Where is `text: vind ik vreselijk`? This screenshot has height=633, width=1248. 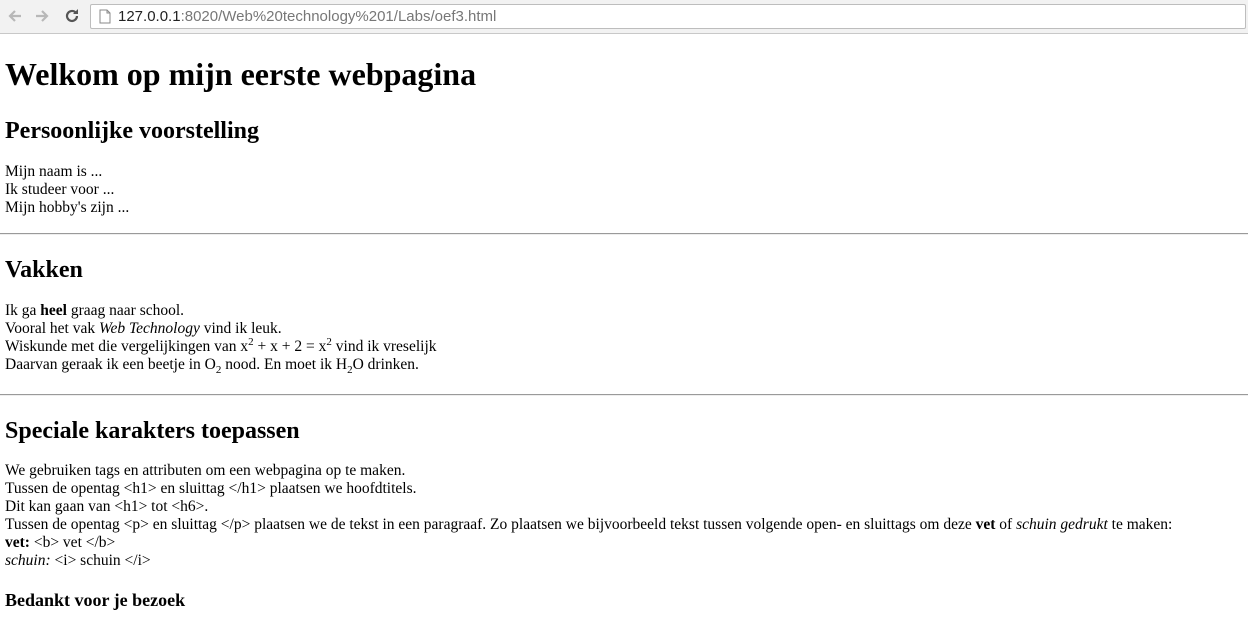 text: vind ik vreselijk is located at coordinates (384, 346).